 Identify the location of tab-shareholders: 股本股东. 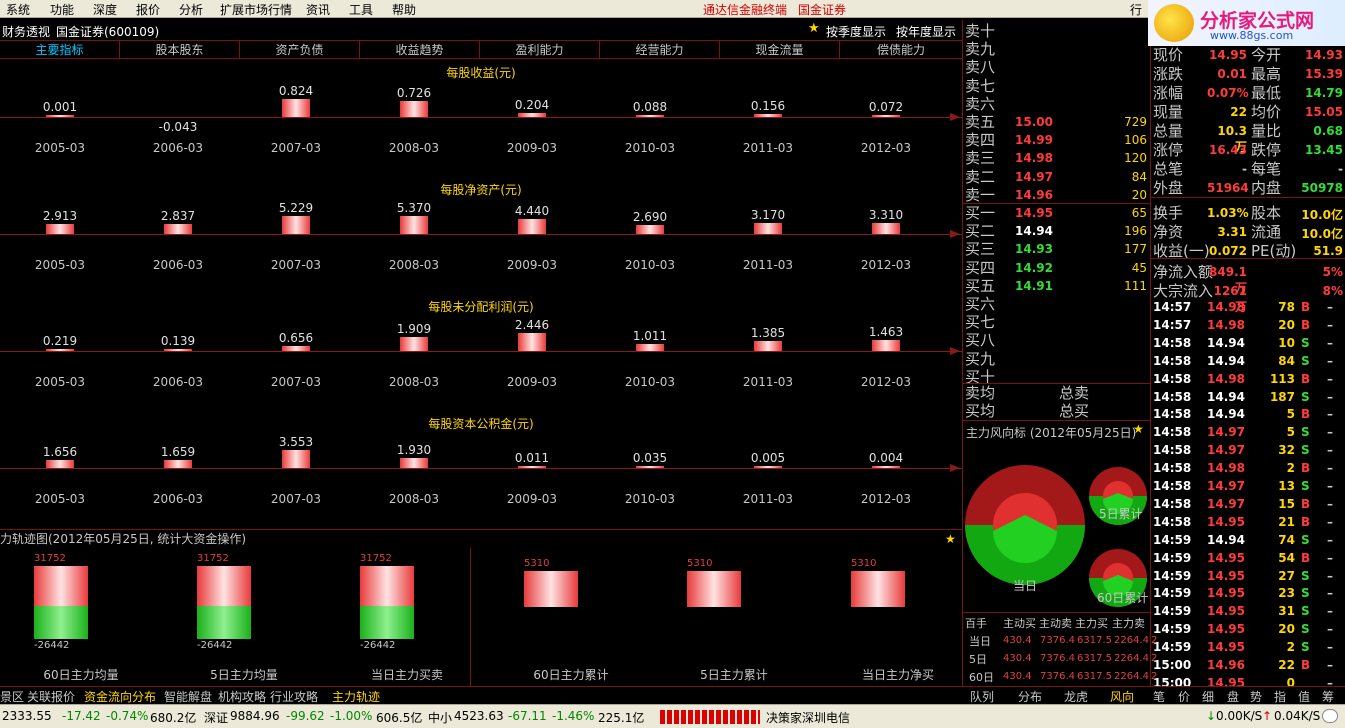
(180, 50).